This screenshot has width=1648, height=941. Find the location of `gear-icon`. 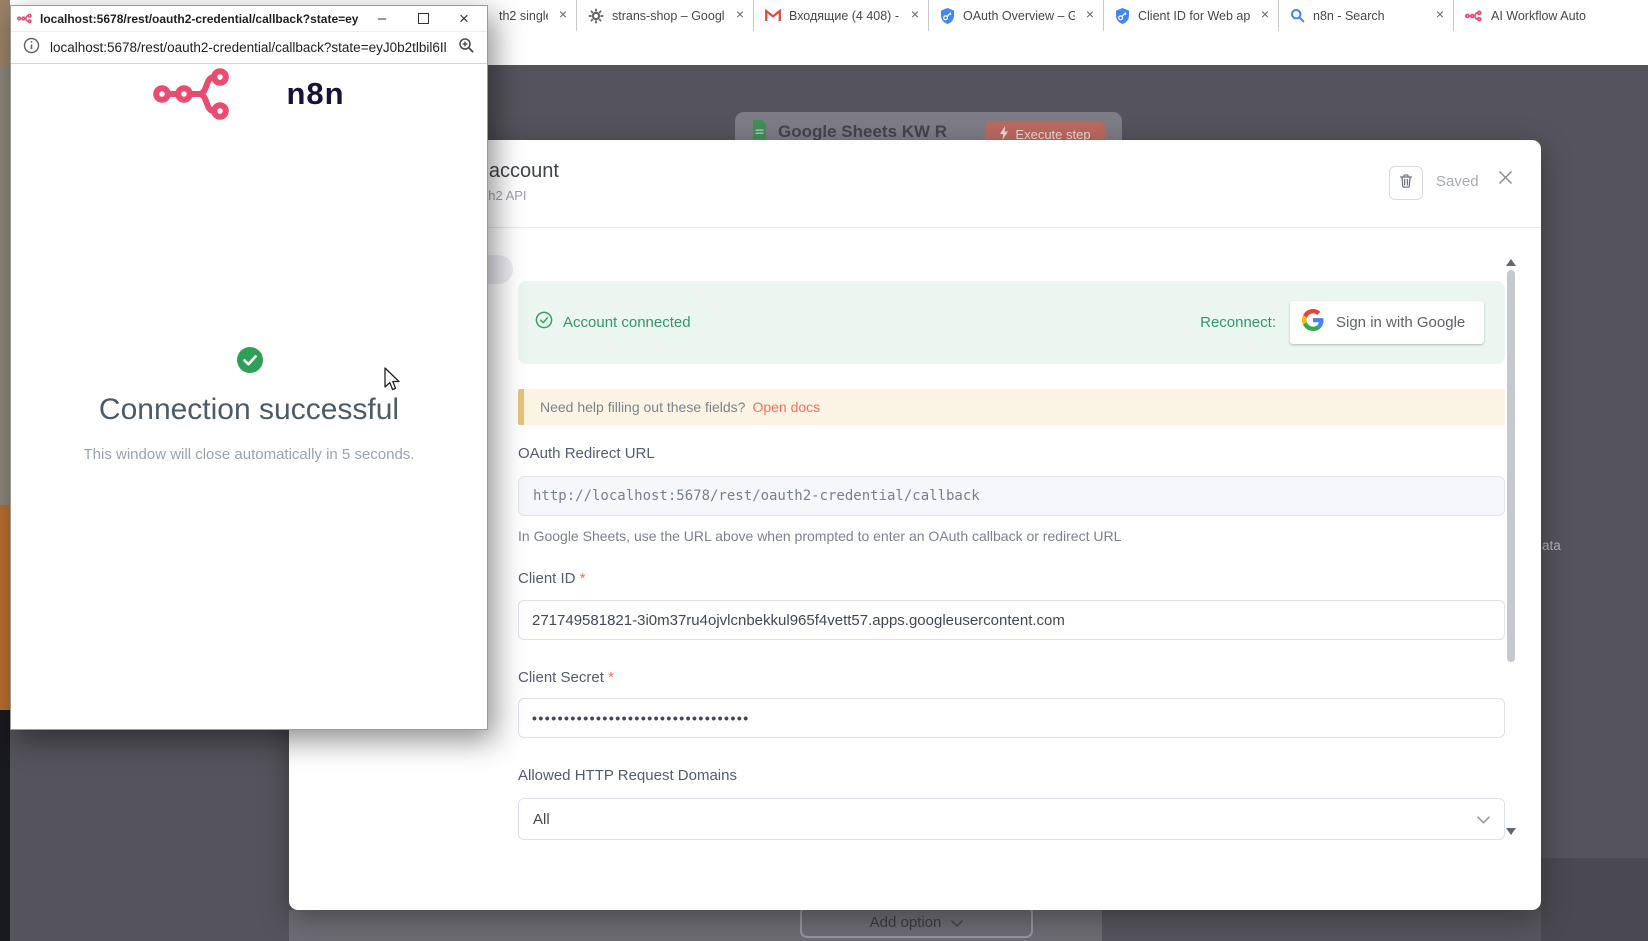

gear-icon is located at coordinates (596, 15).